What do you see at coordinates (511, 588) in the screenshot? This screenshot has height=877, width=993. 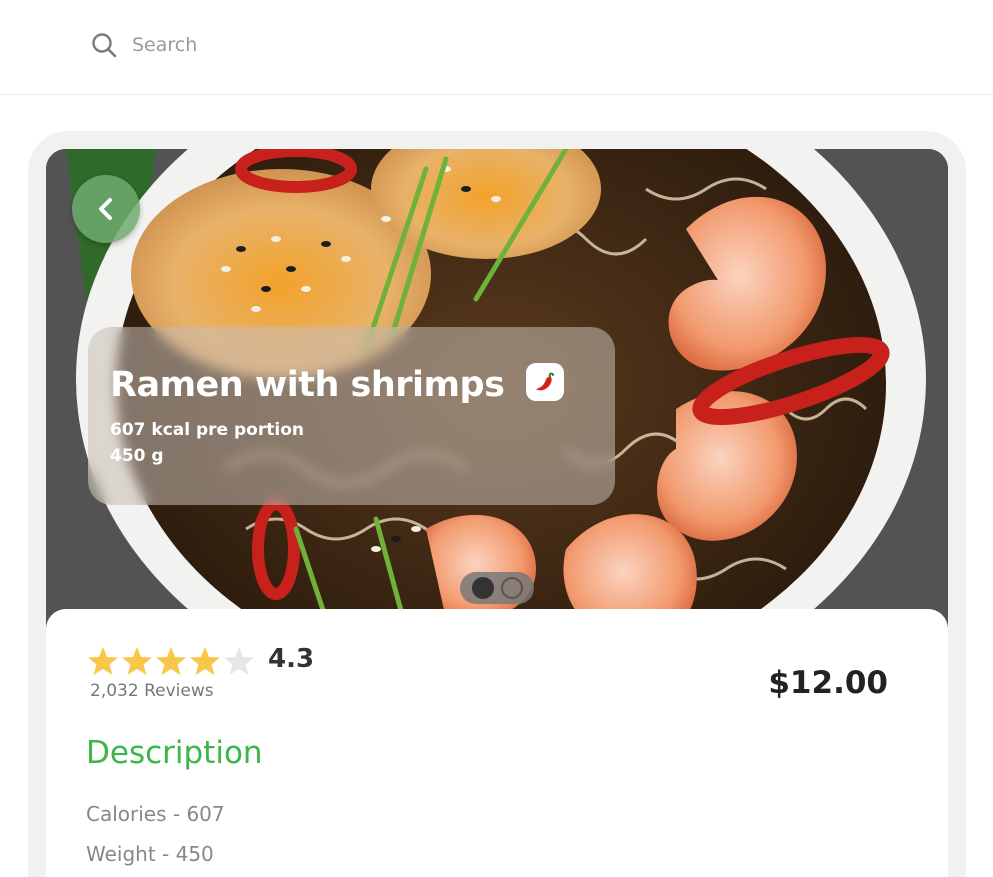 I see `carousel-dot` at bounding box center [511, 588].